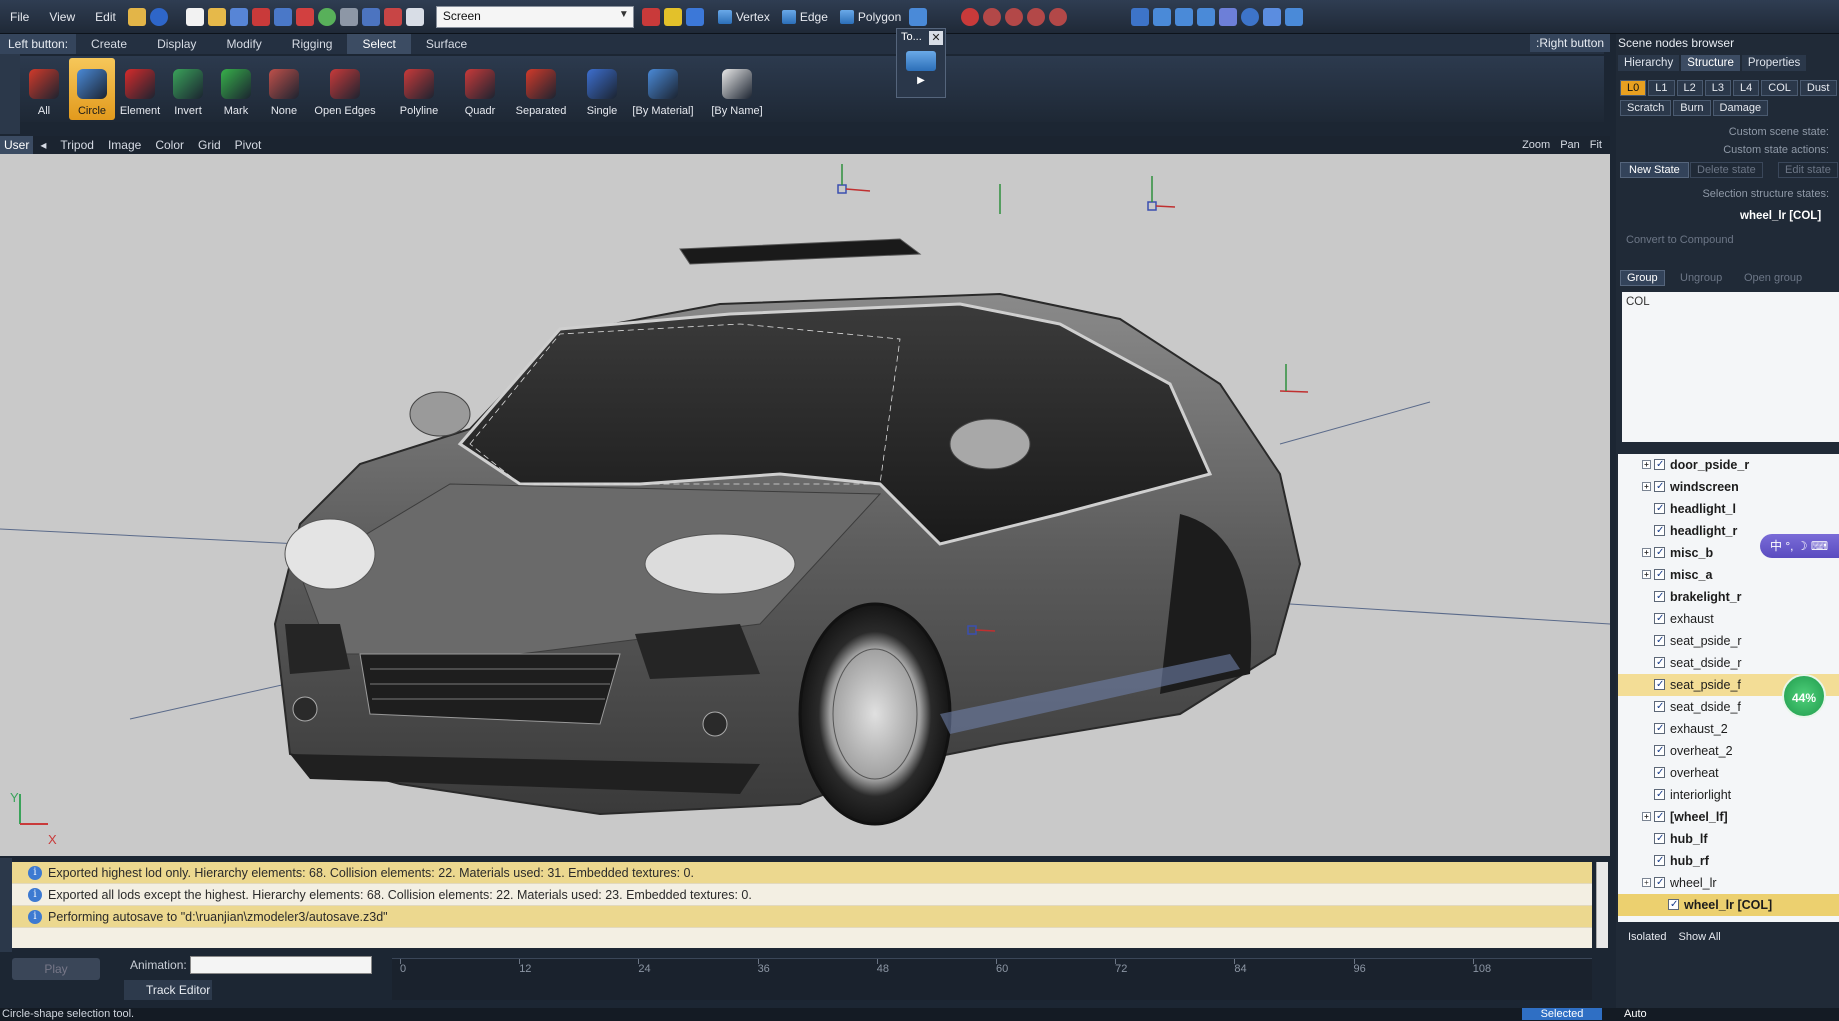 This screenshot has height=1021, width=1839. What do you see at coordinates (1596, 145) in the screenshot?
I see `fit-button: Fit` at bounding box center [1596, 145].